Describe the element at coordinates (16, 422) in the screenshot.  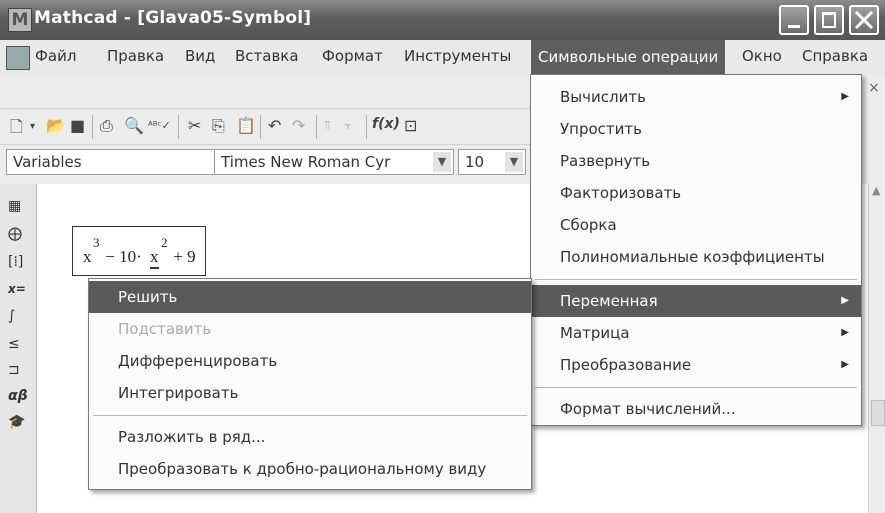
I see `symbolic-icon: 🎓` at that location.